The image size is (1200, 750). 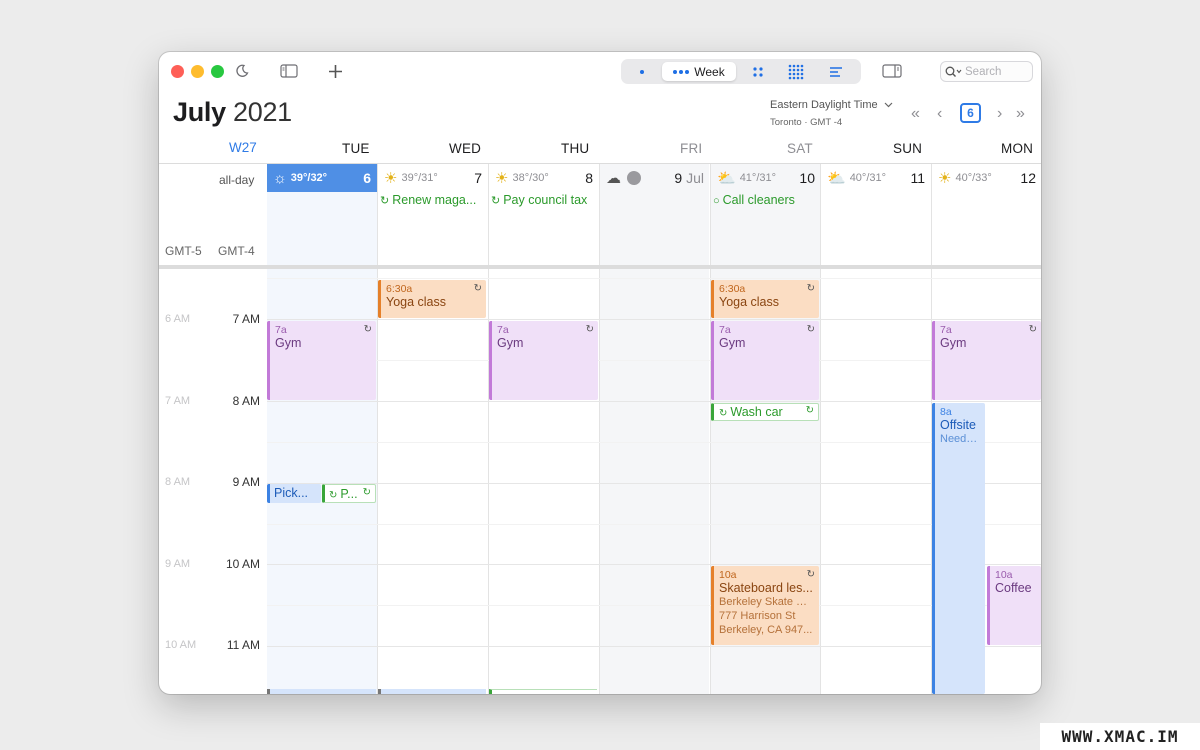 What do you see at coordinates (642, 71) in the screenshot?
I see `day-view-button` at bounding box center [642, 71].